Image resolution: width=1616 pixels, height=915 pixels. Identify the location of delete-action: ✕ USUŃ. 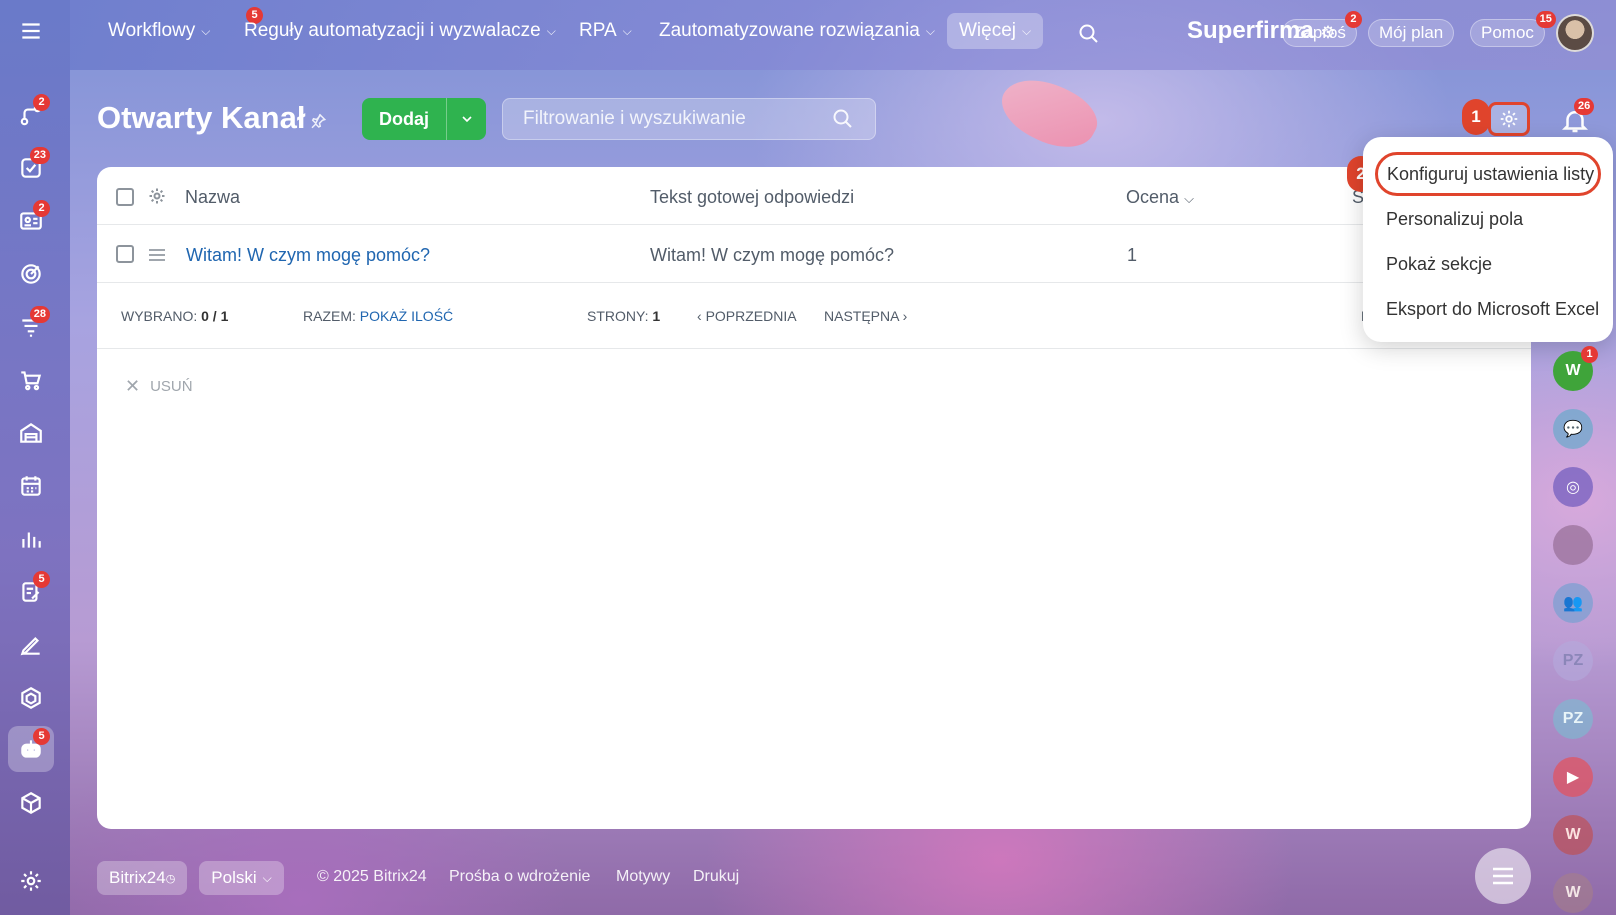
(159, 386).